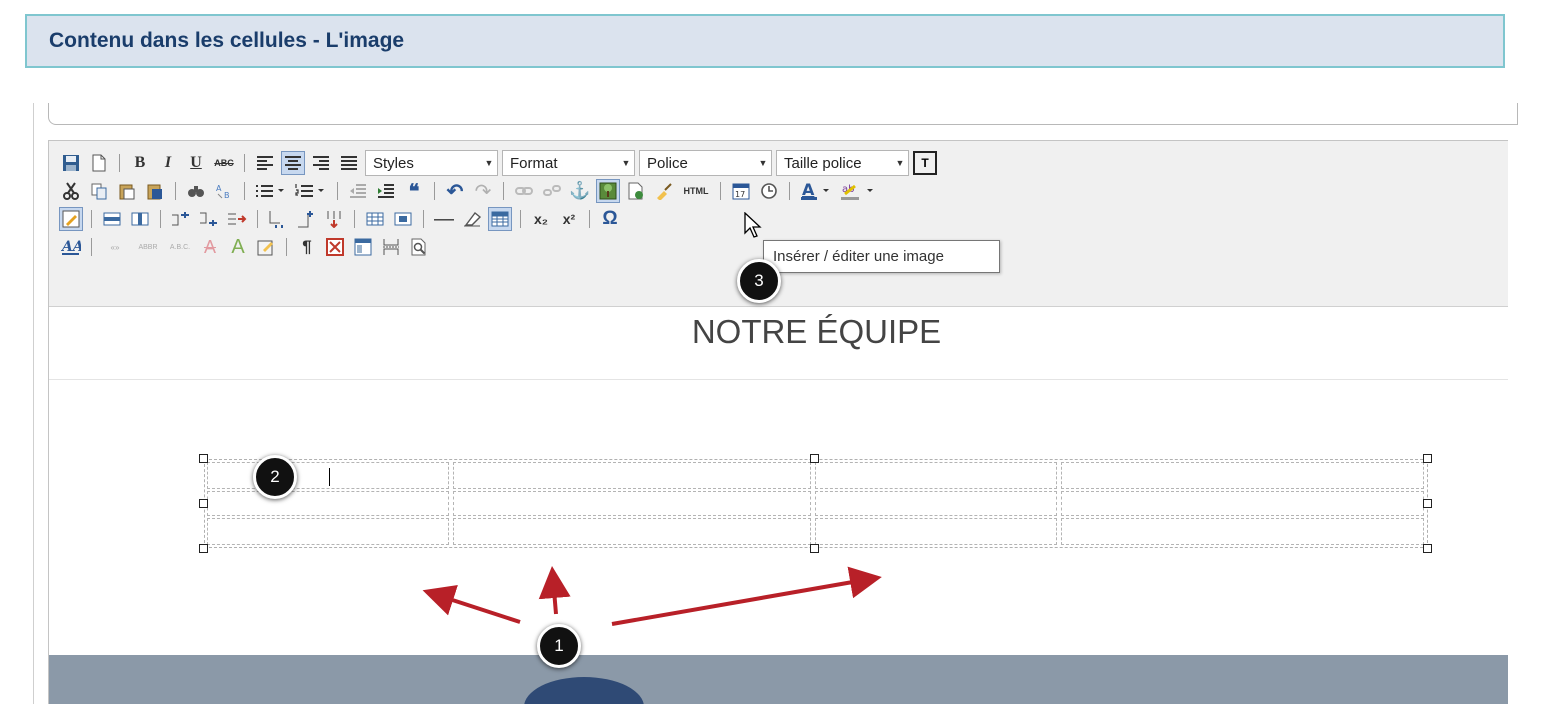  Describe the element at coordinates (652, 596) in the screenshot. I see `annotation-arrows` at that location.